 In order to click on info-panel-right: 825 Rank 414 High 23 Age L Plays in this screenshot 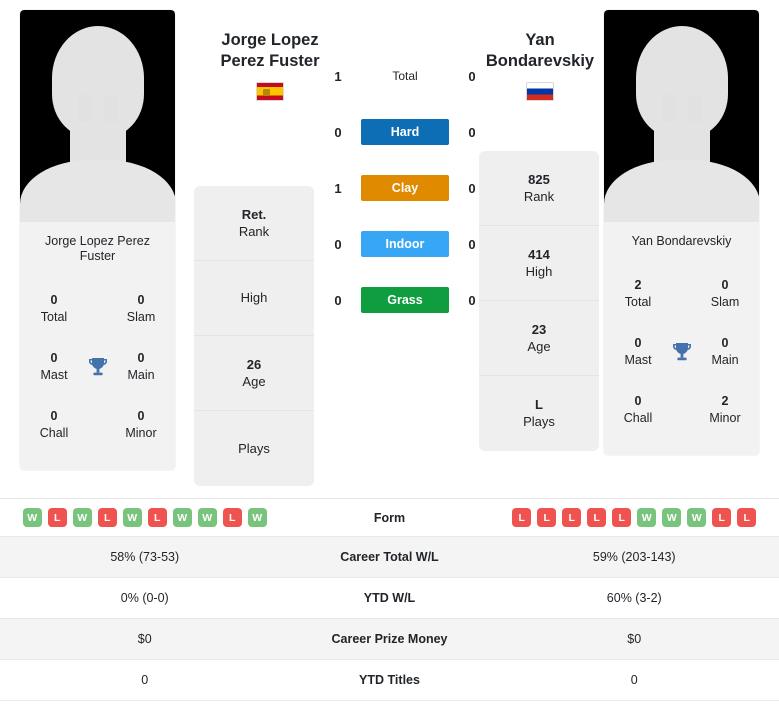, I will do `click(539, 301)`.